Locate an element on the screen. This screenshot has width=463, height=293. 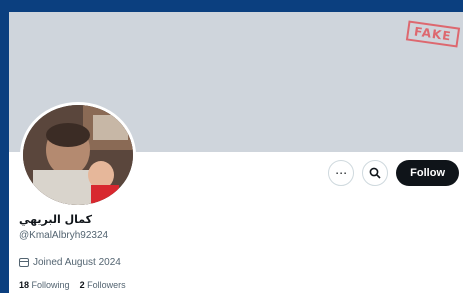
search-icon is located at coordinates (375, 173).